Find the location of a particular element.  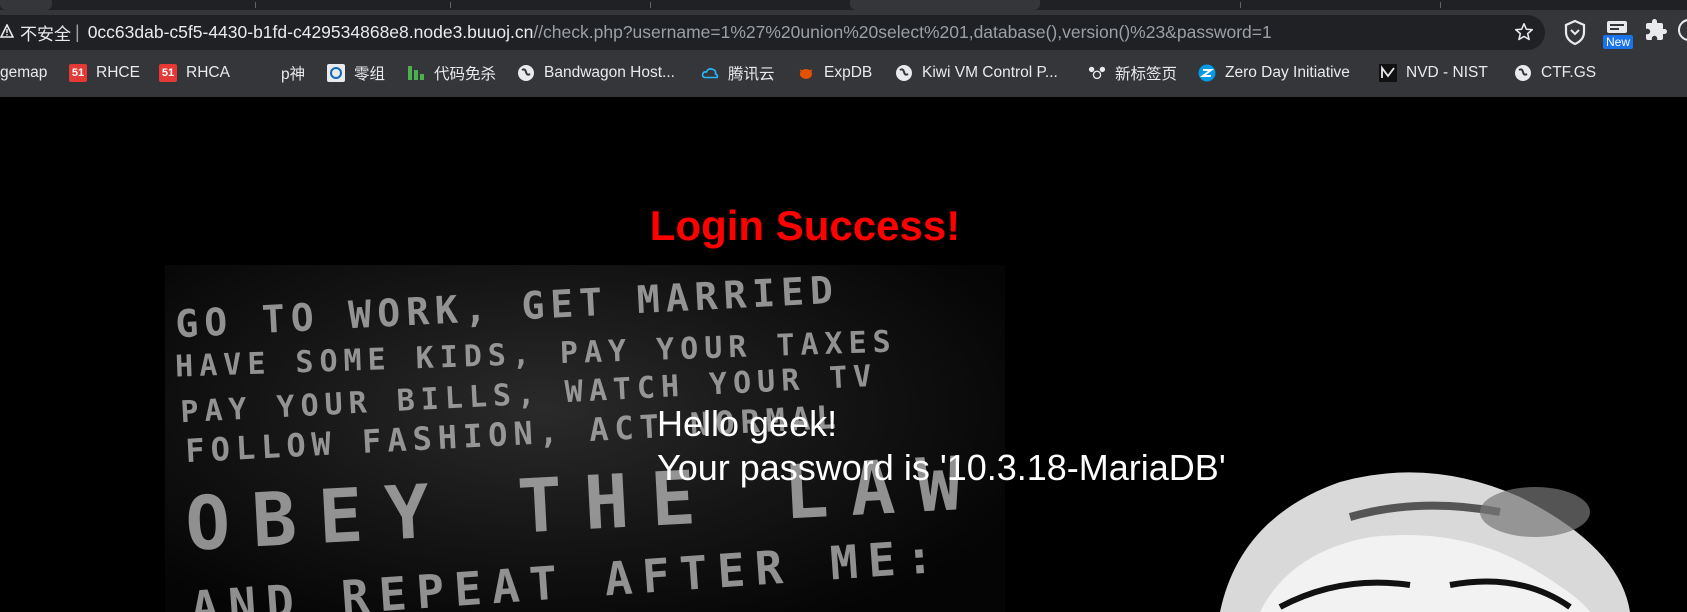

zdi-icon is located at coordinates (1207, 73).